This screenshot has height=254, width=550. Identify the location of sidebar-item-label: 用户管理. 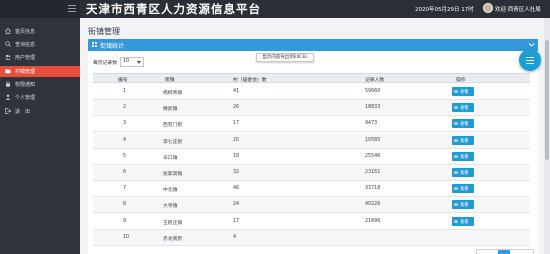
(25, 58).